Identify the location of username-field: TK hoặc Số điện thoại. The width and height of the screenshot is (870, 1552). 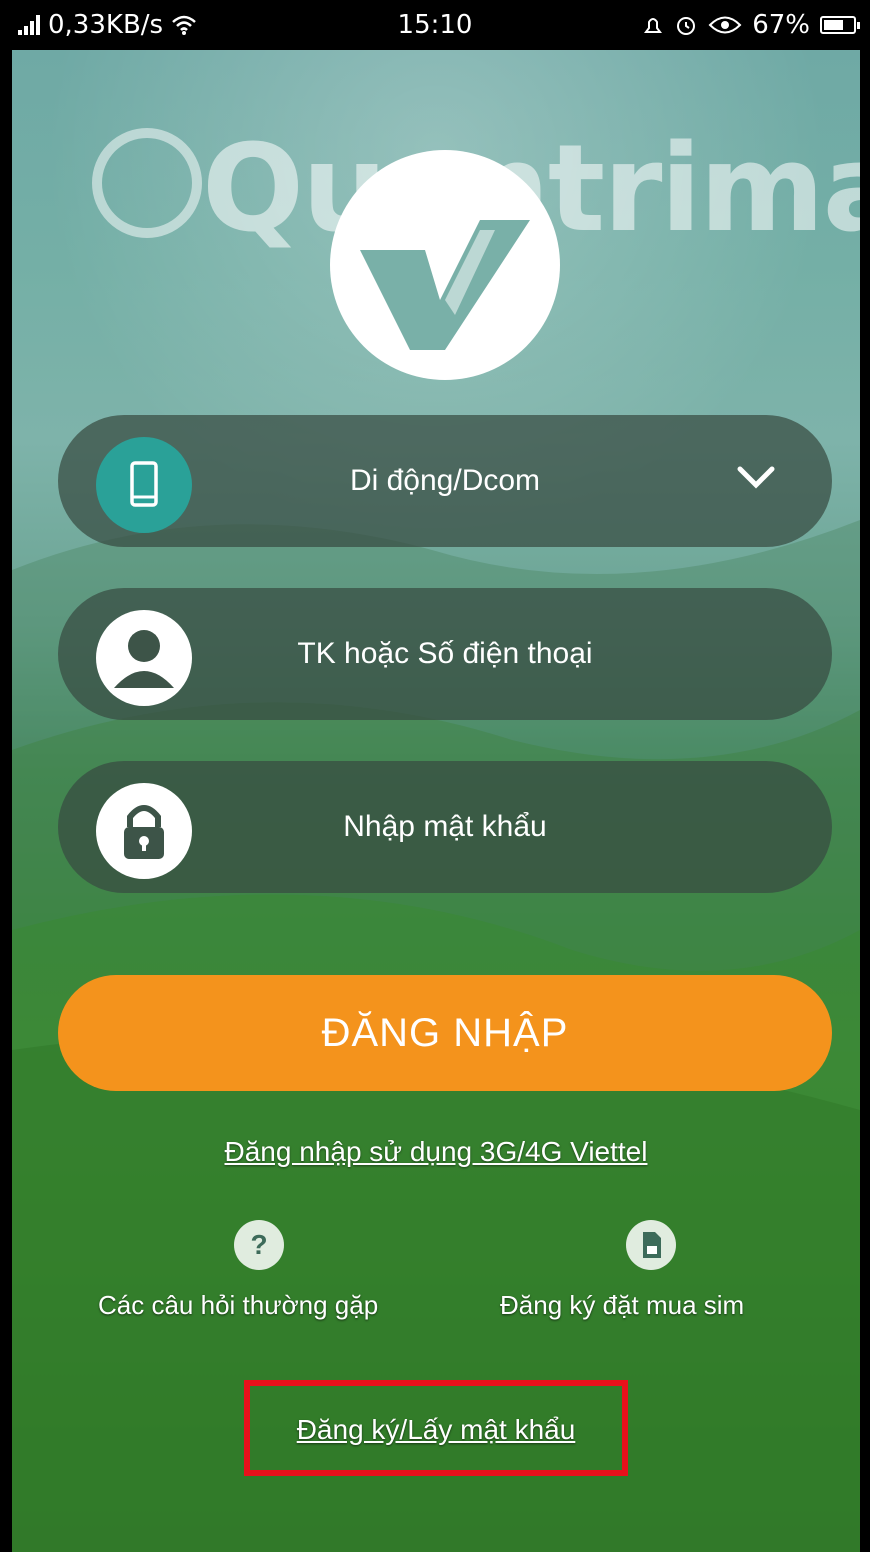
(445, 654).